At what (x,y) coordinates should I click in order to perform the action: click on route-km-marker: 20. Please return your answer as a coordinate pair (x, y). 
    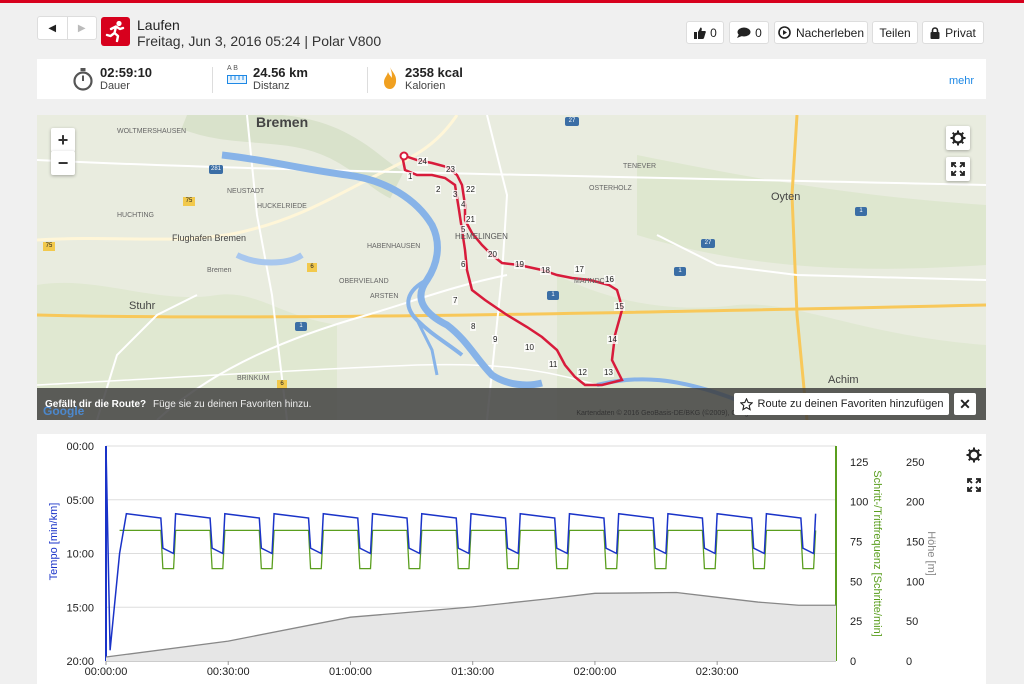
    Looking at the image, I should click on (492, 254).